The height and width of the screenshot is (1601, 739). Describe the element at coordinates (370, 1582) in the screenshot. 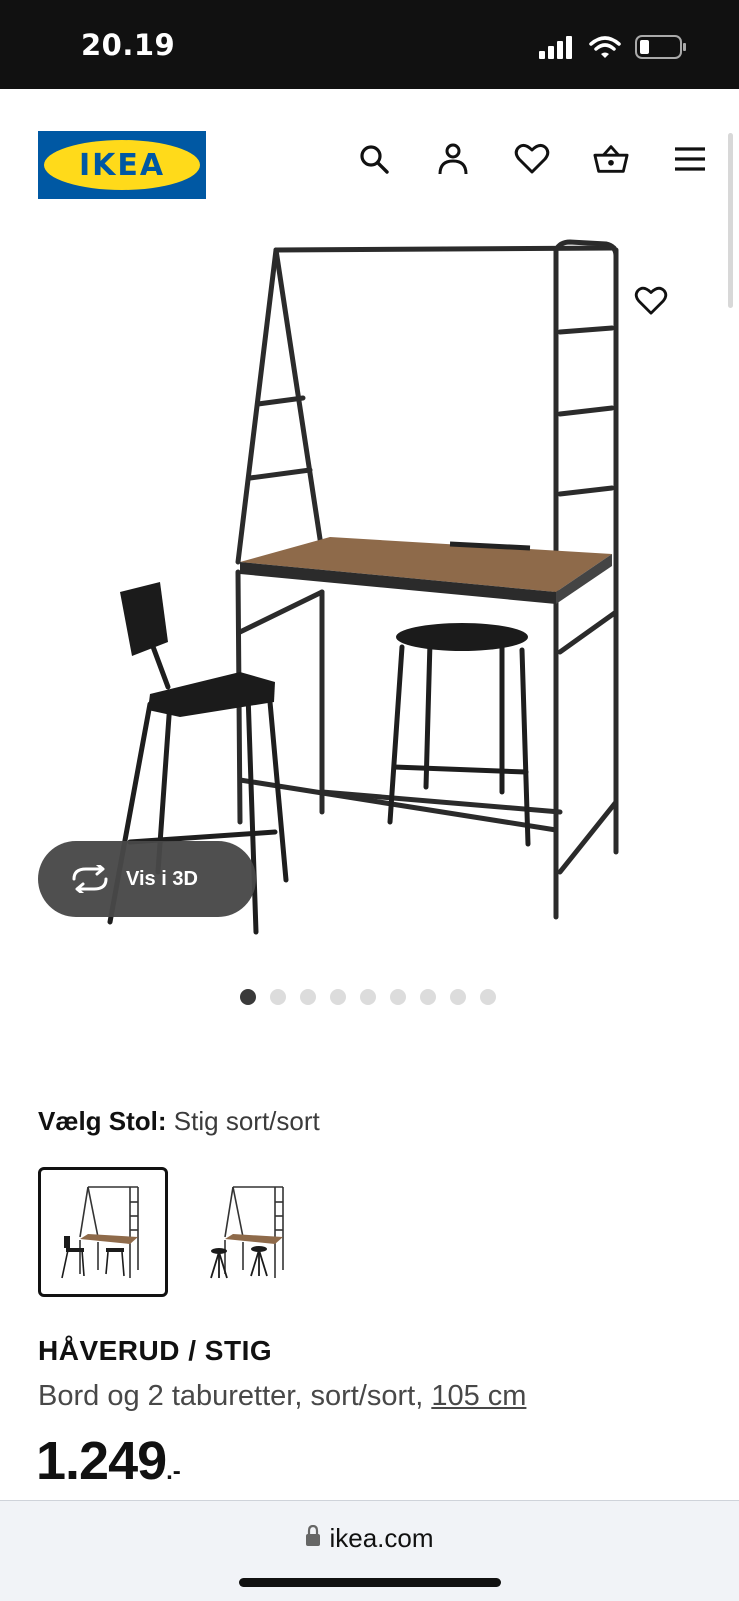

I see `home-indicator` at that location.